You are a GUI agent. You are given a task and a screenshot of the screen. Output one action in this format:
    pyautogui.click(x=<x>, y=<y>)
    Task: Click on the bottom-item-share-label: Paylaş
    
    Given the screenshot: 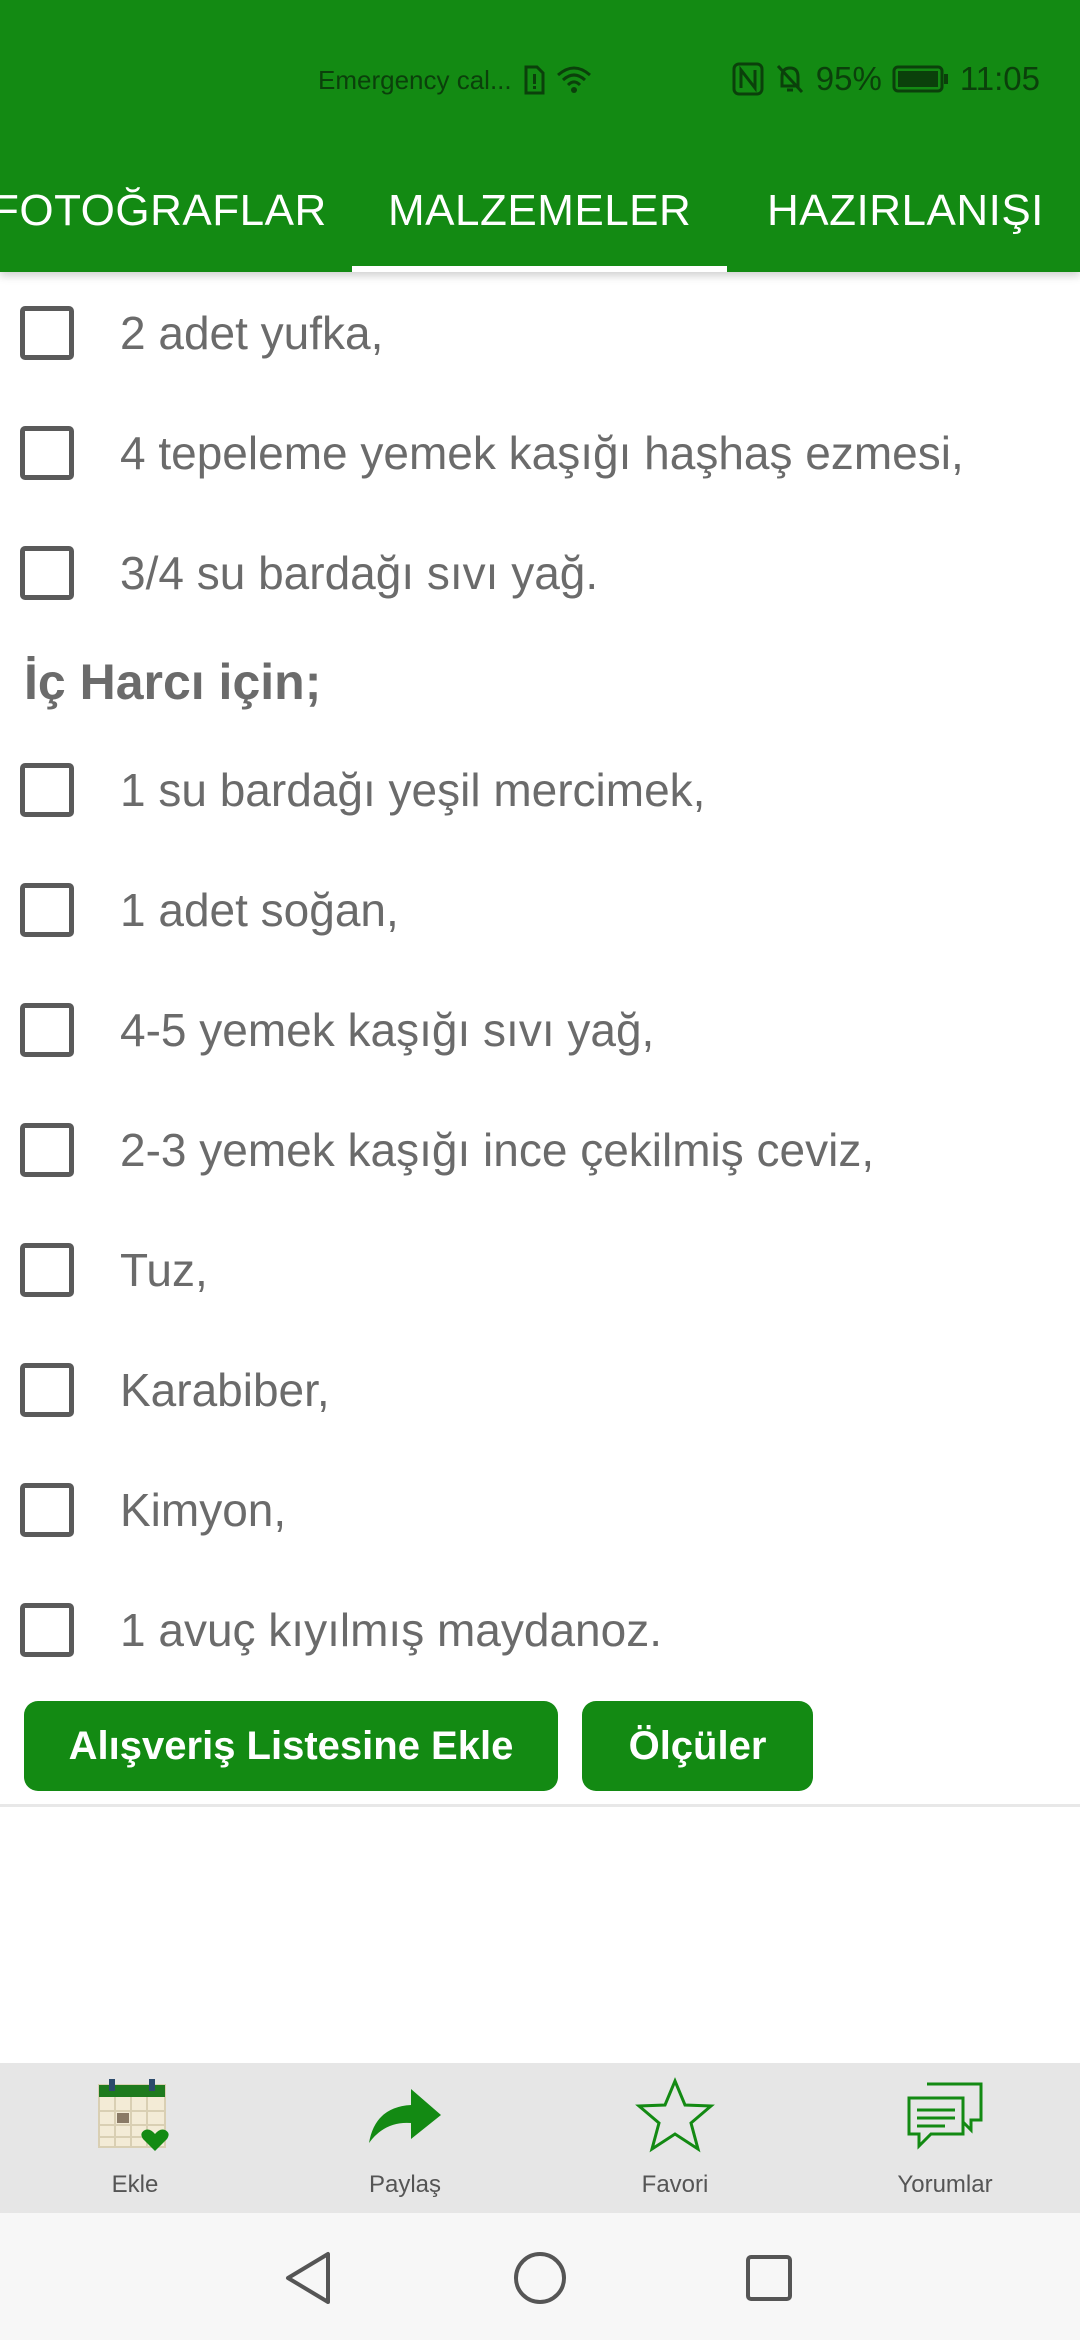 What is the action you would take?
    pyautogui.click(x=405, y=2184)
    